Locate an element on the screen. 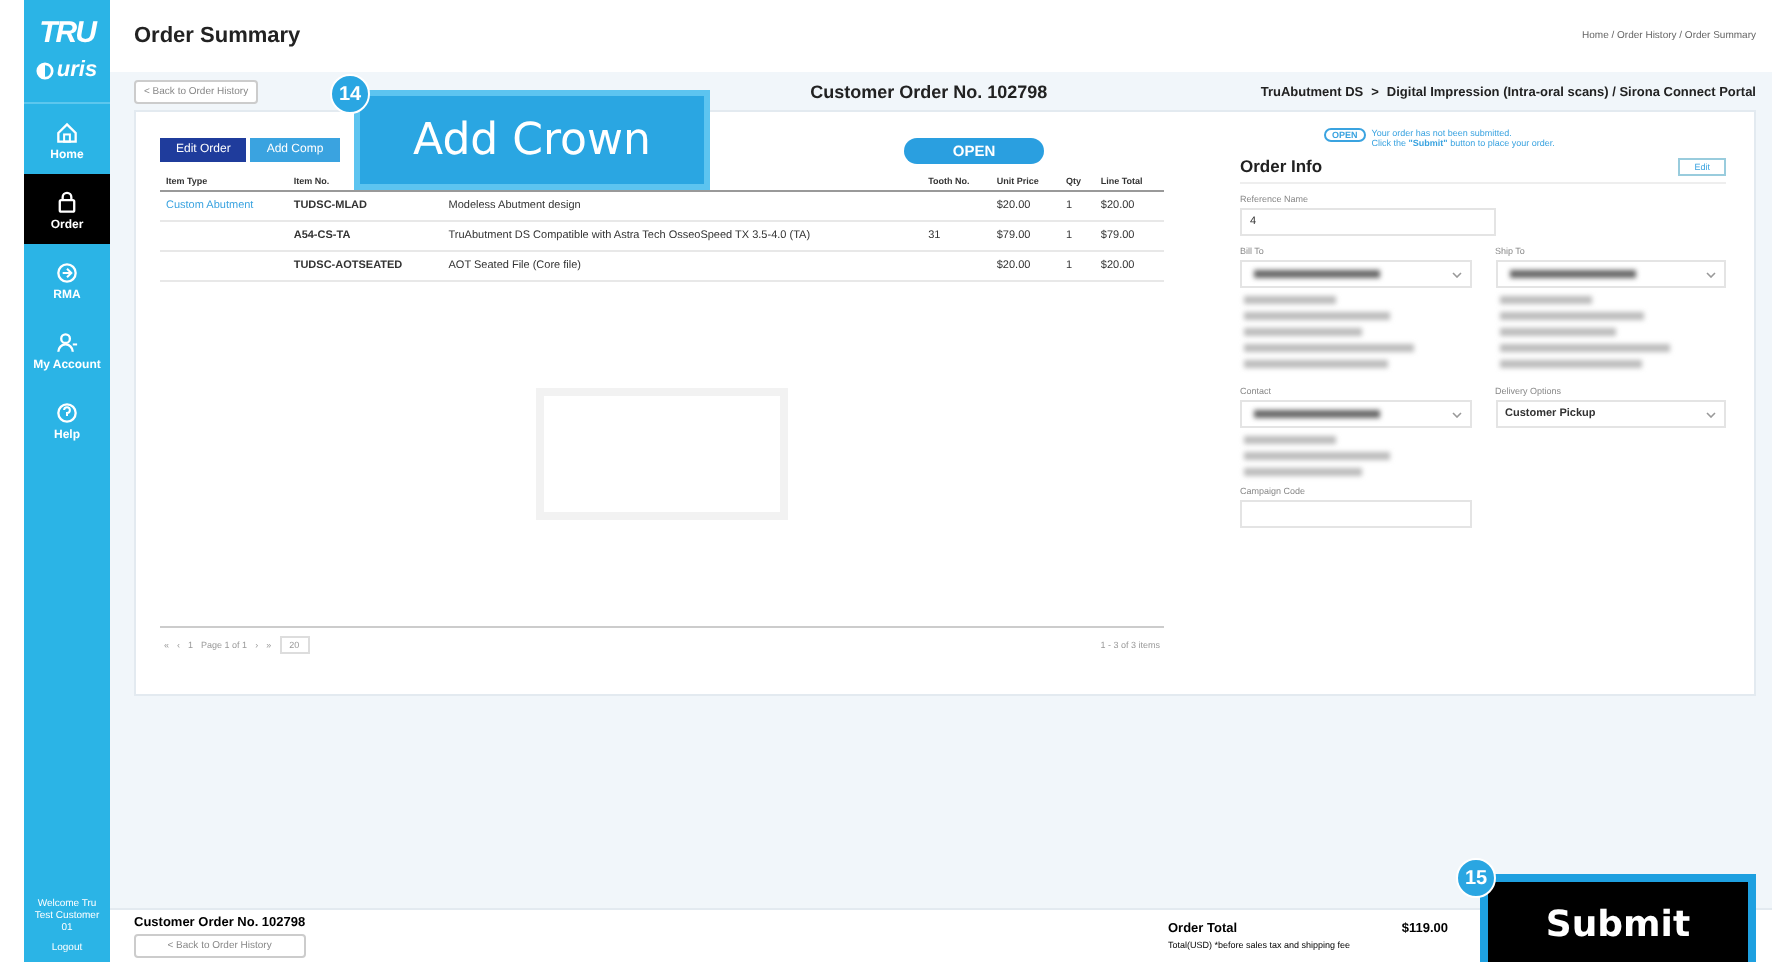 The width and height of the screenshot is (1772, 962). lock-icon is located at coordinates (67, 203).